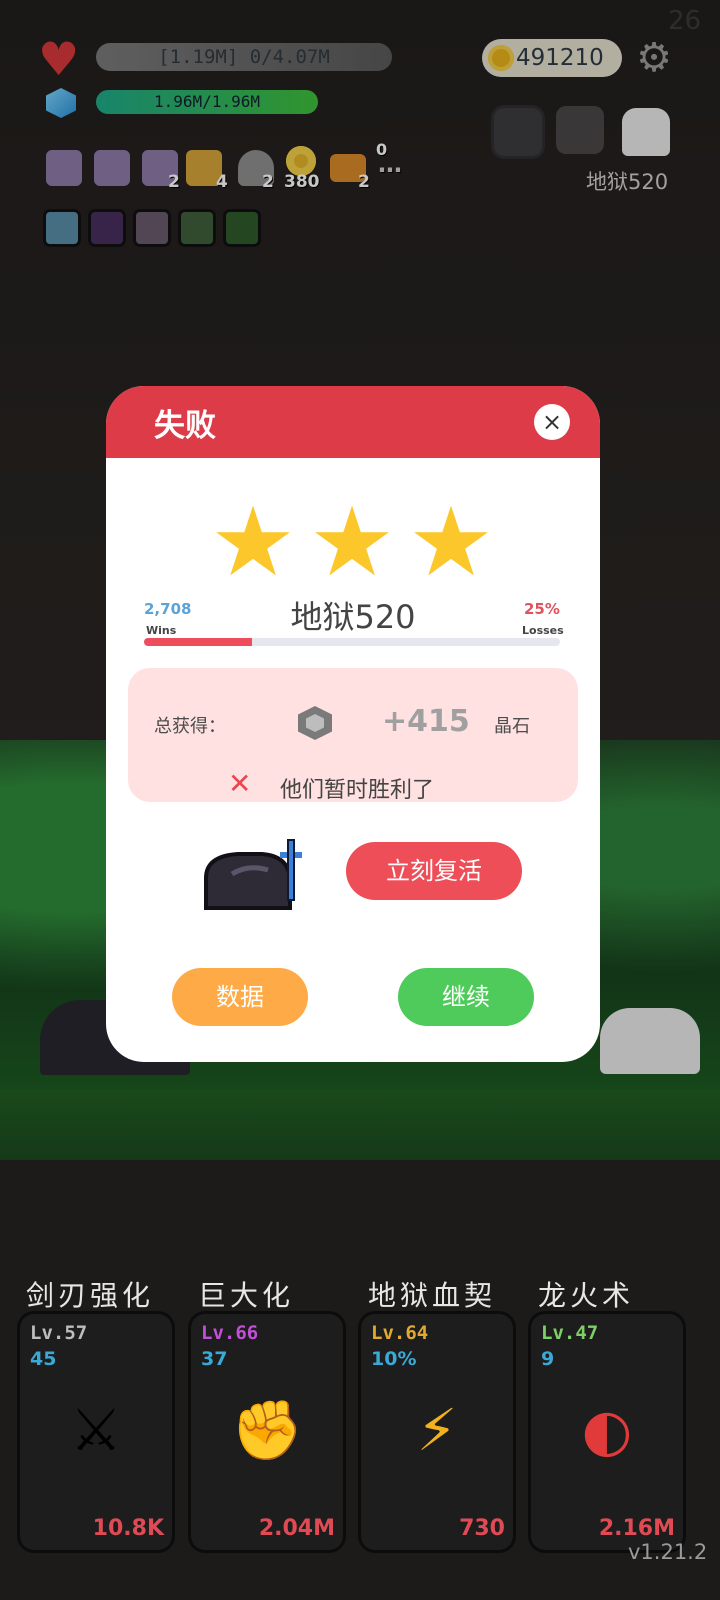  What do you see at coordinates (230, 1333) in the screenshot?
I see `skill-level: Lv.66` at bounding box center [230, 1333].